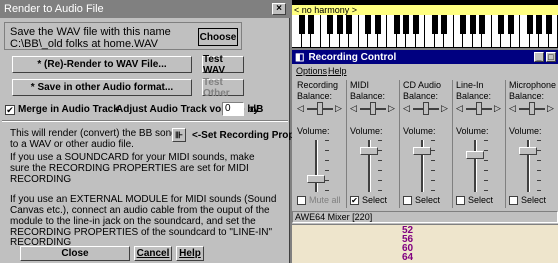 Image resolution: width=558 pixels, height=263 pixels. Describe the element at coordinates (425, 10) in the screenshot. I see `harmony-display: < no harmony >` at that location.